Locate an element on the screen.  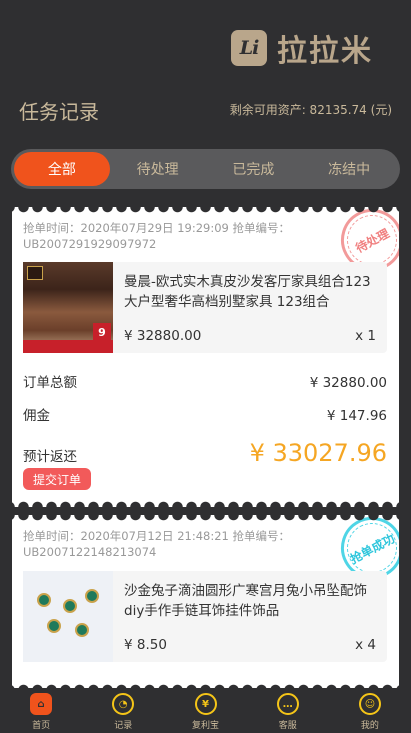
nav-label: 我的 is located at coordinates (369, 726).